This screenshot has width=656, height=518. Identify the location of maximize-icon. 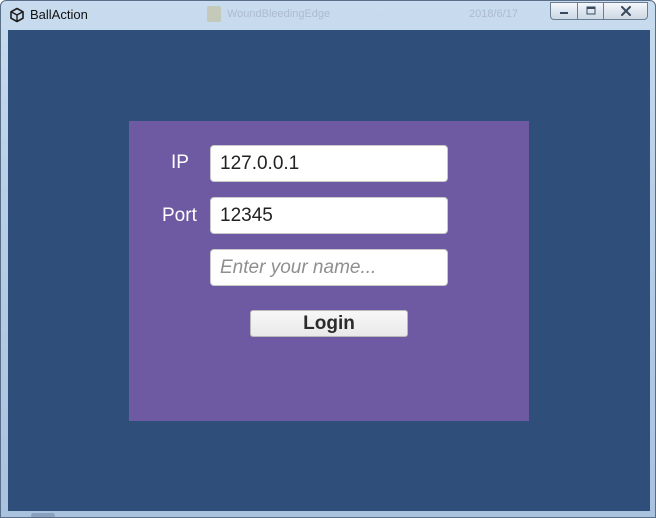
(590, 10).